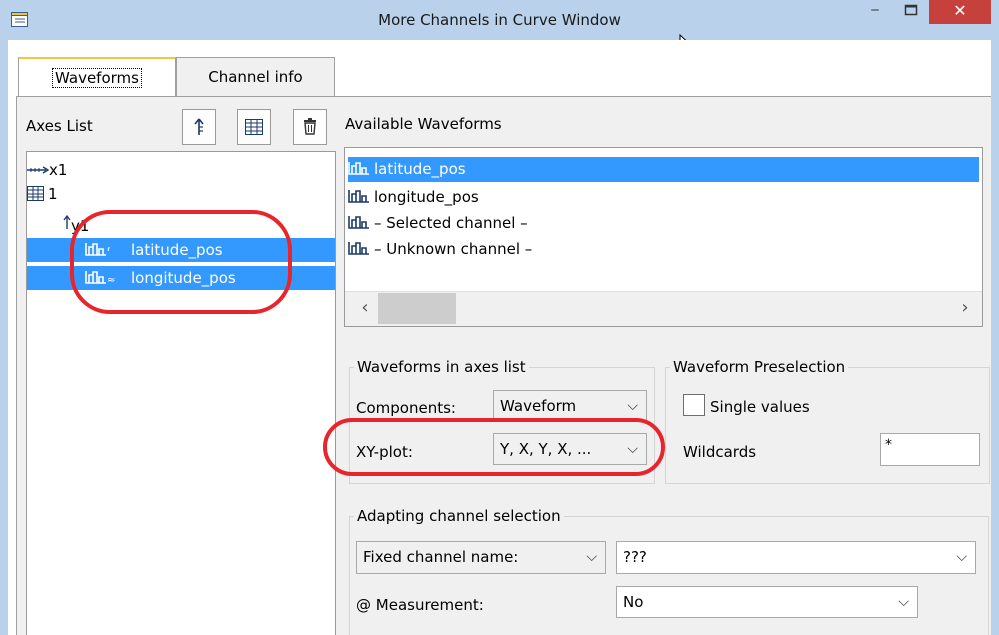  Describe the element at coordinates (441, 557) in the screenshot. I see `channel-mode-value: Fixed channel name:` at that location.